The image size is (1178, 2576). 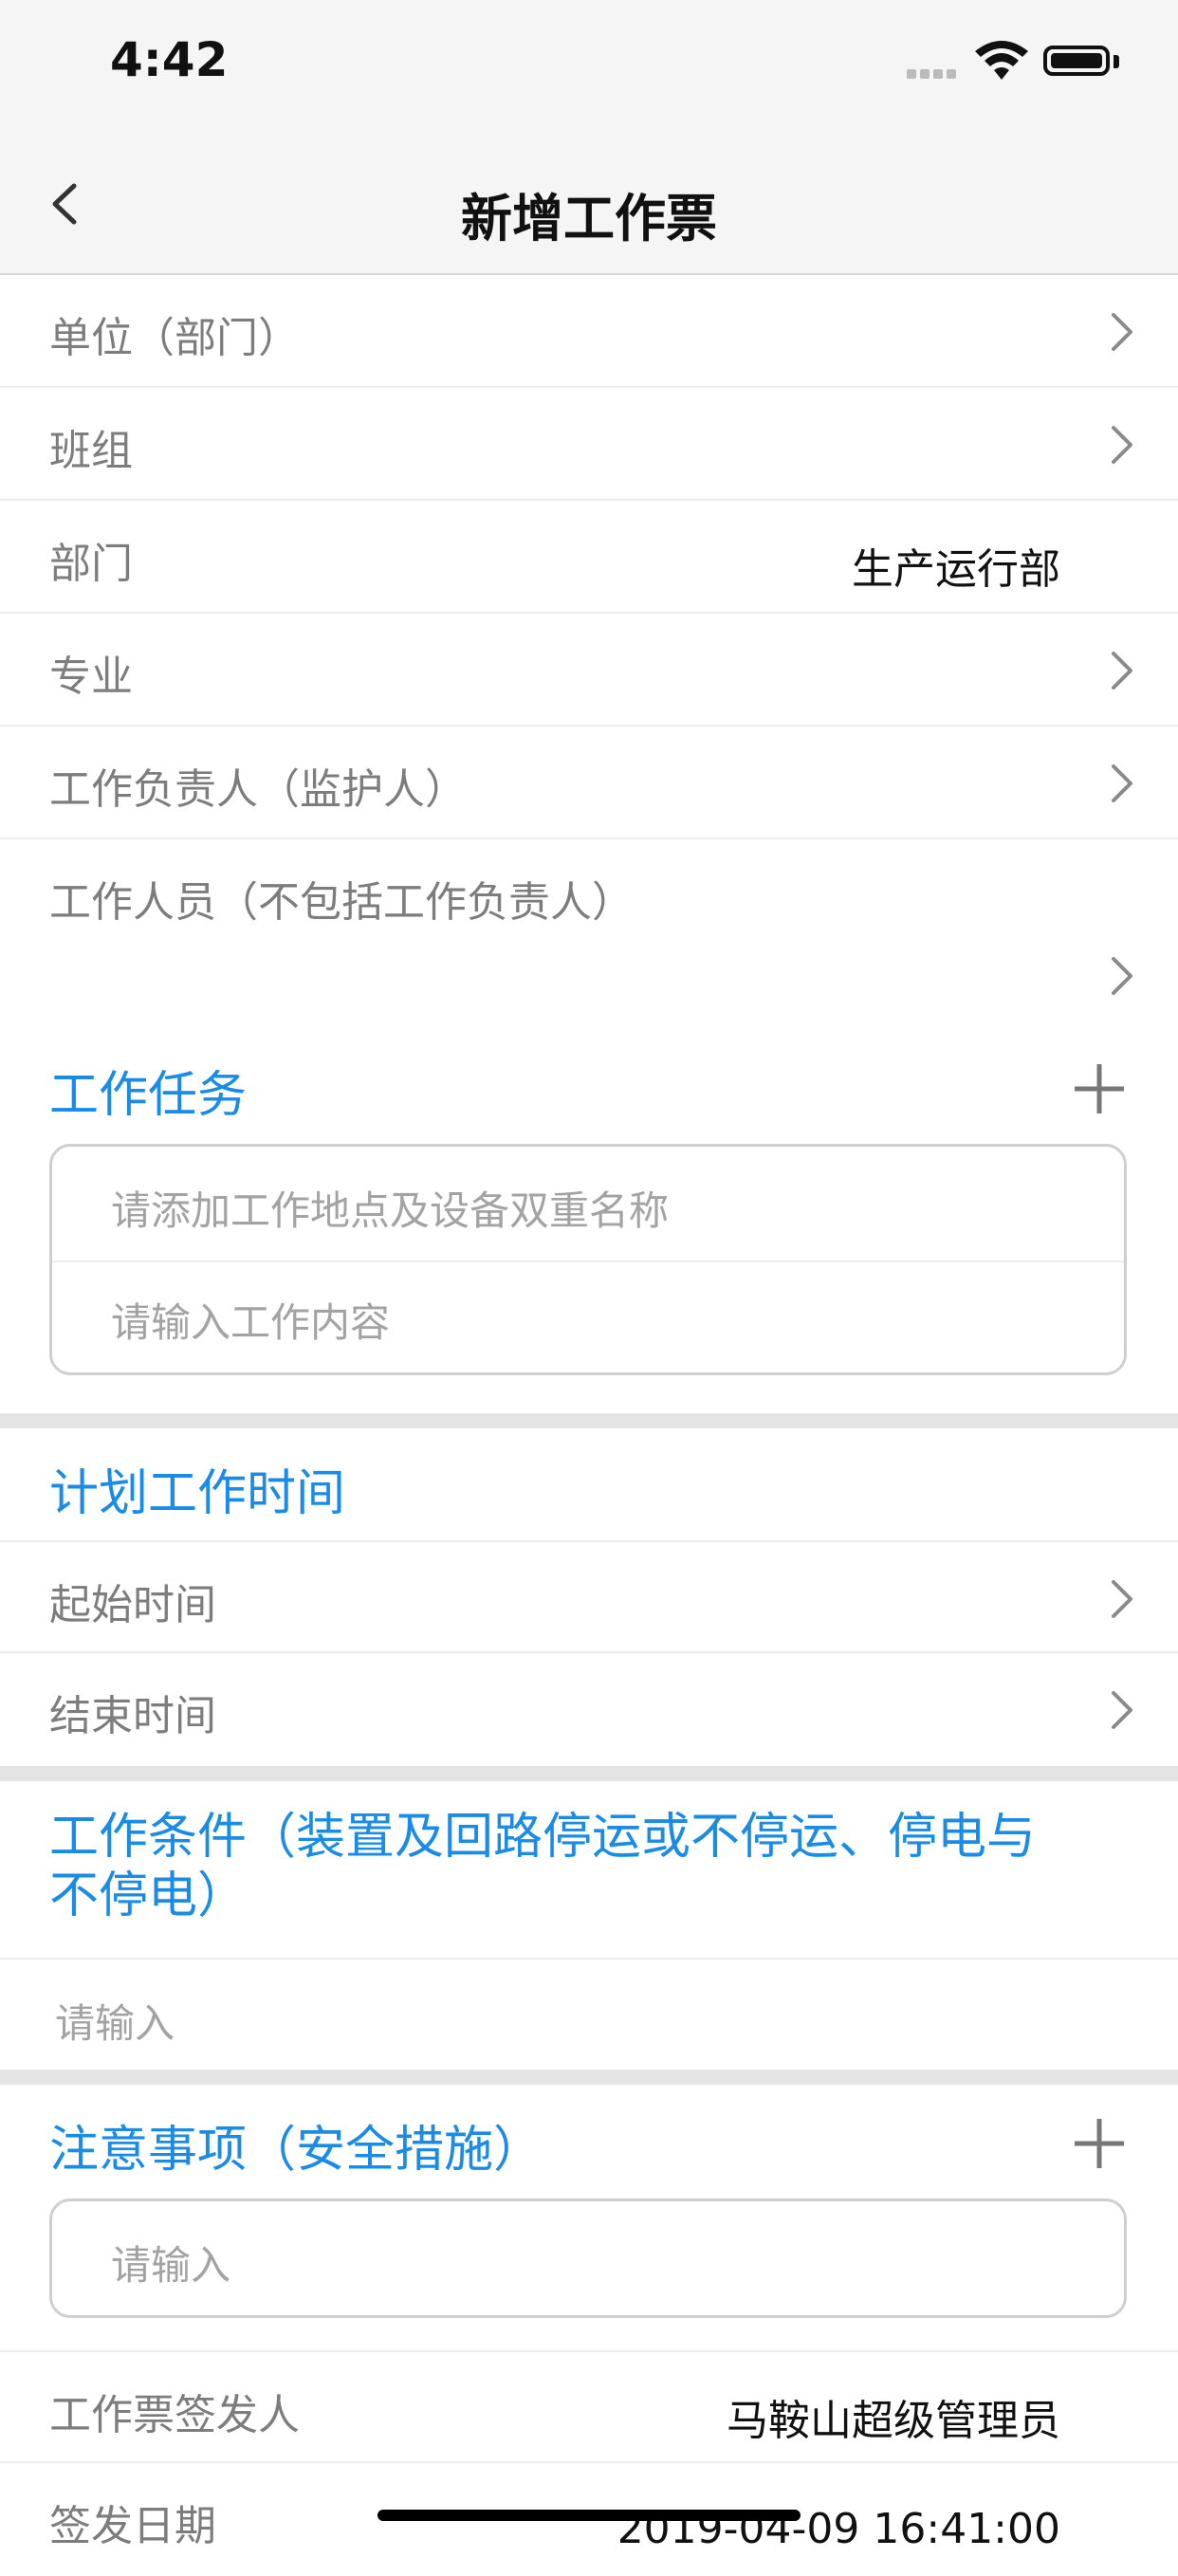 I want to click on page-title: 新增工作票, so click(x=589, y=218).